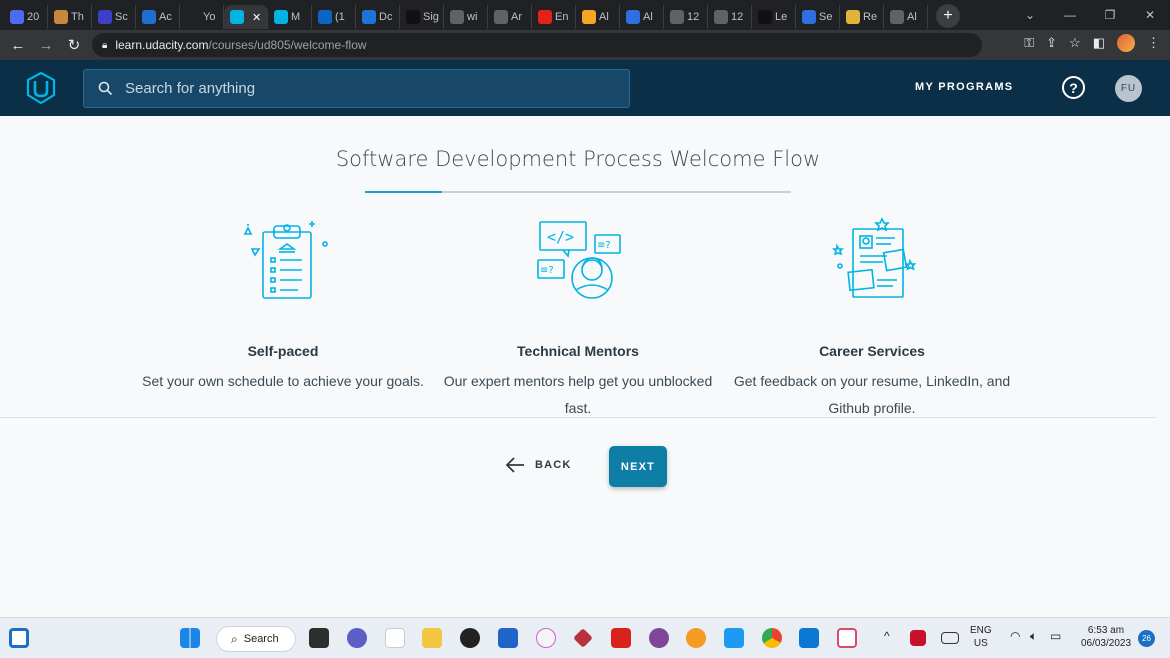 The image size is (1170, 658). I want to click on new-tab-icon: +, so click(948, 16).